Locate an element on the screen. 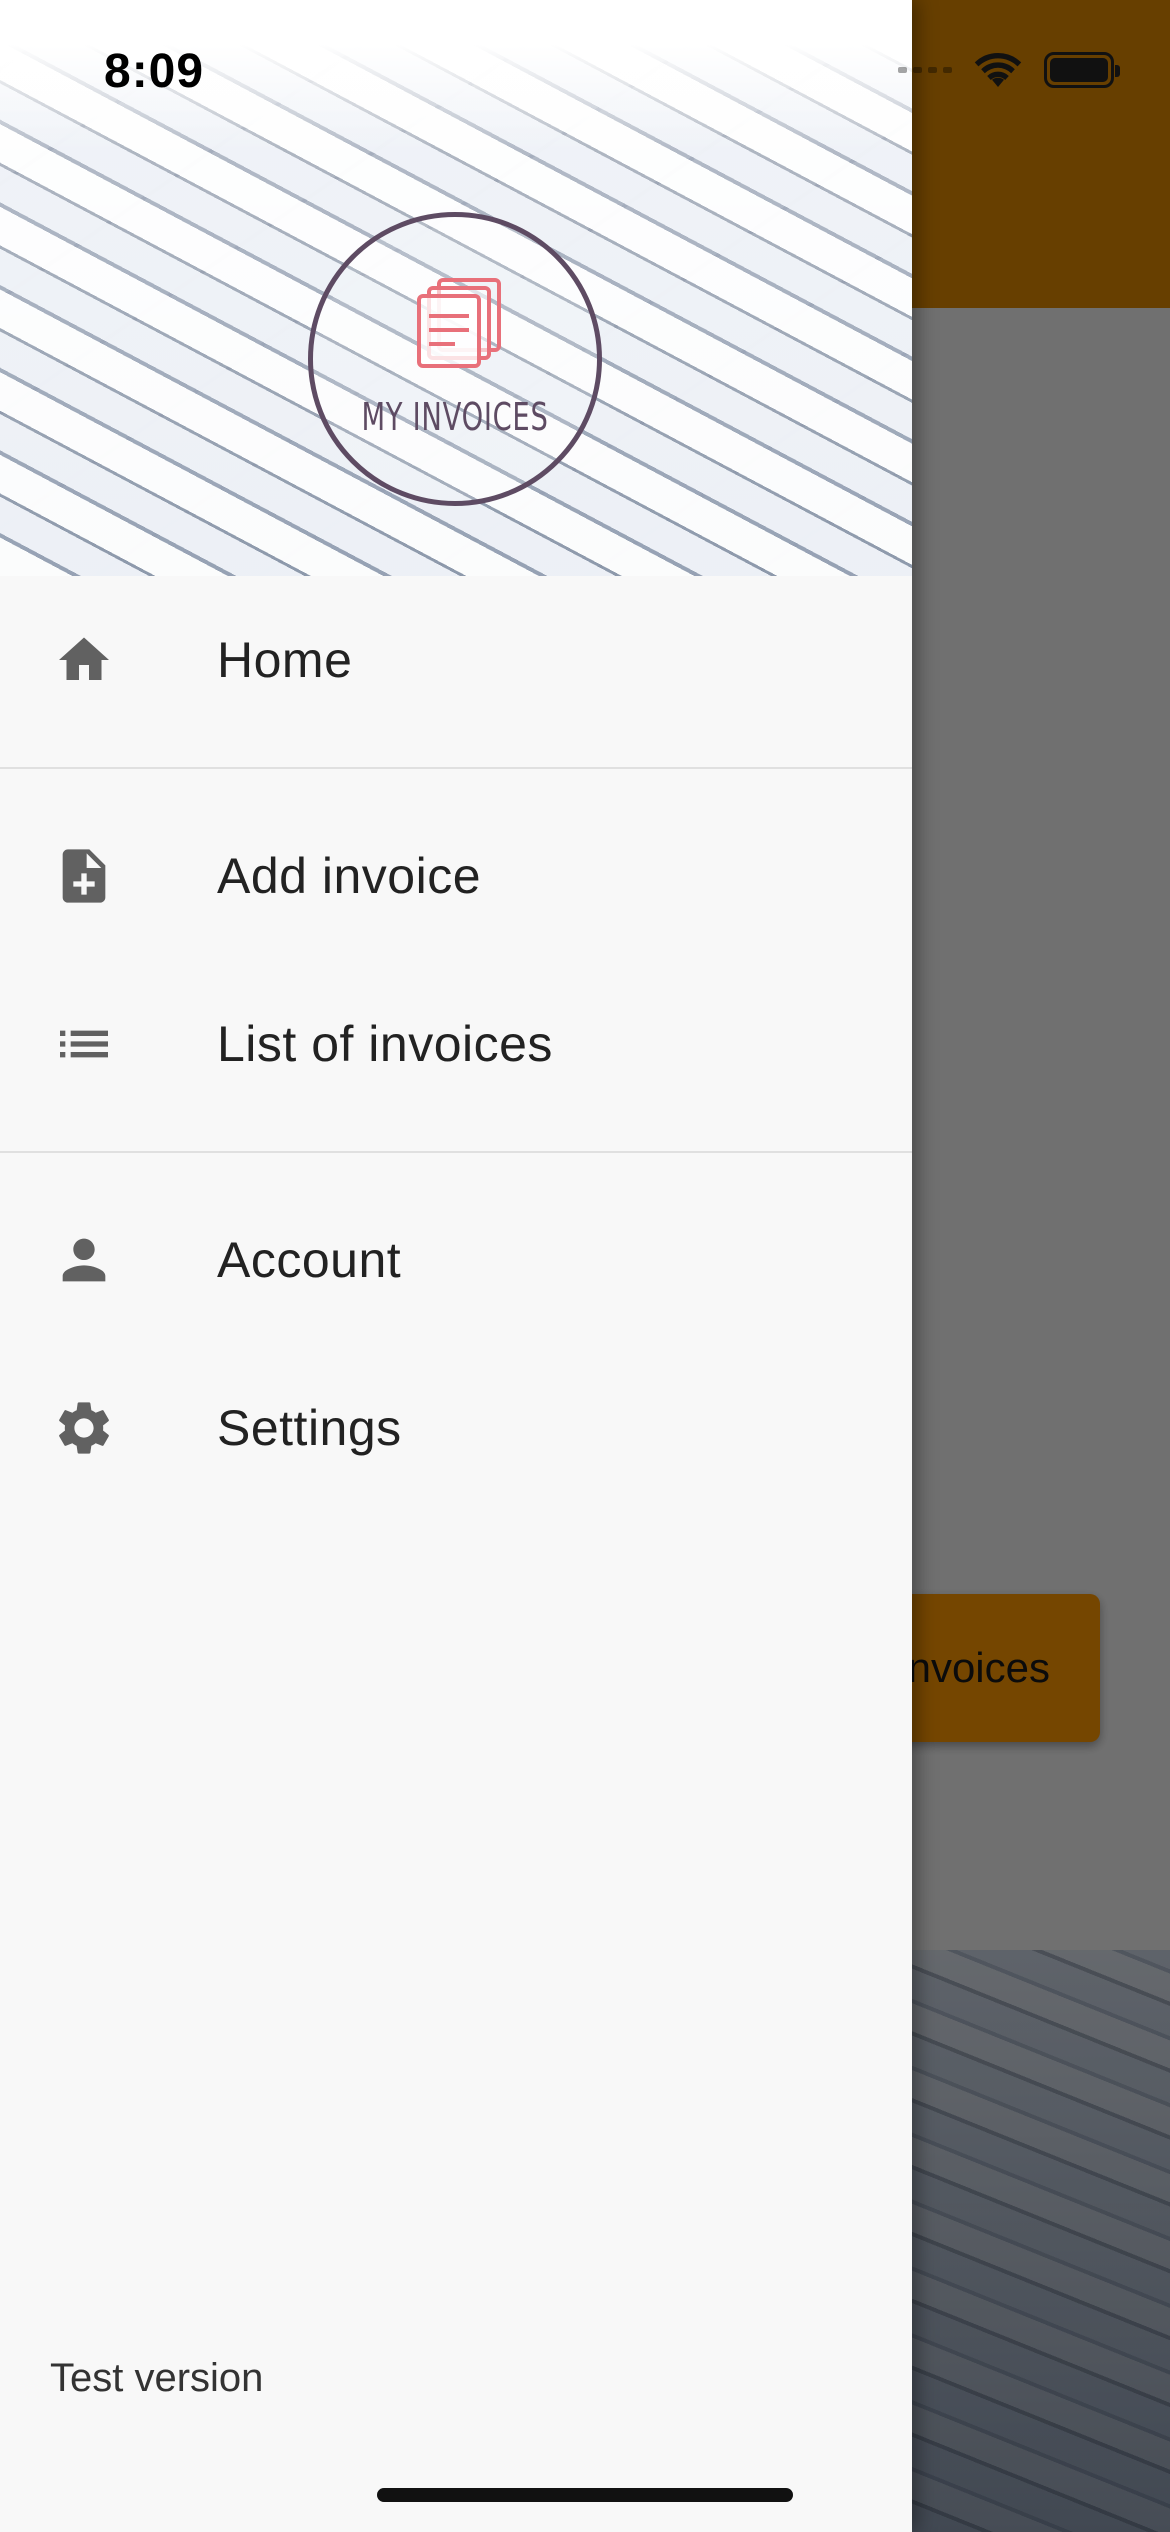  list-icon is located at coordinates (84, 1044).